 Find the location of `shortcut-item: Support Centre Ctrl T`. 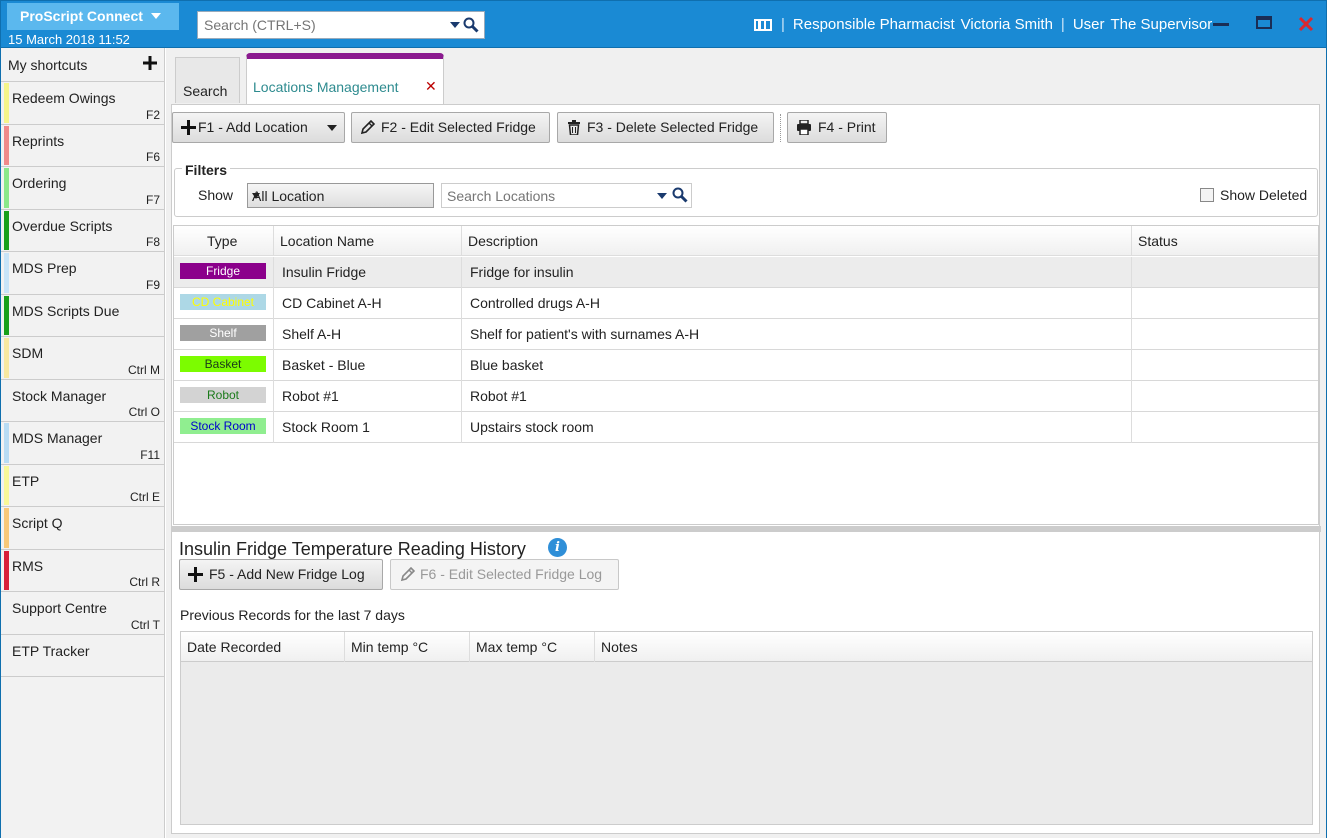

shortcut-item: Support Centre Ctrl T is located at coordinates (82, 613).